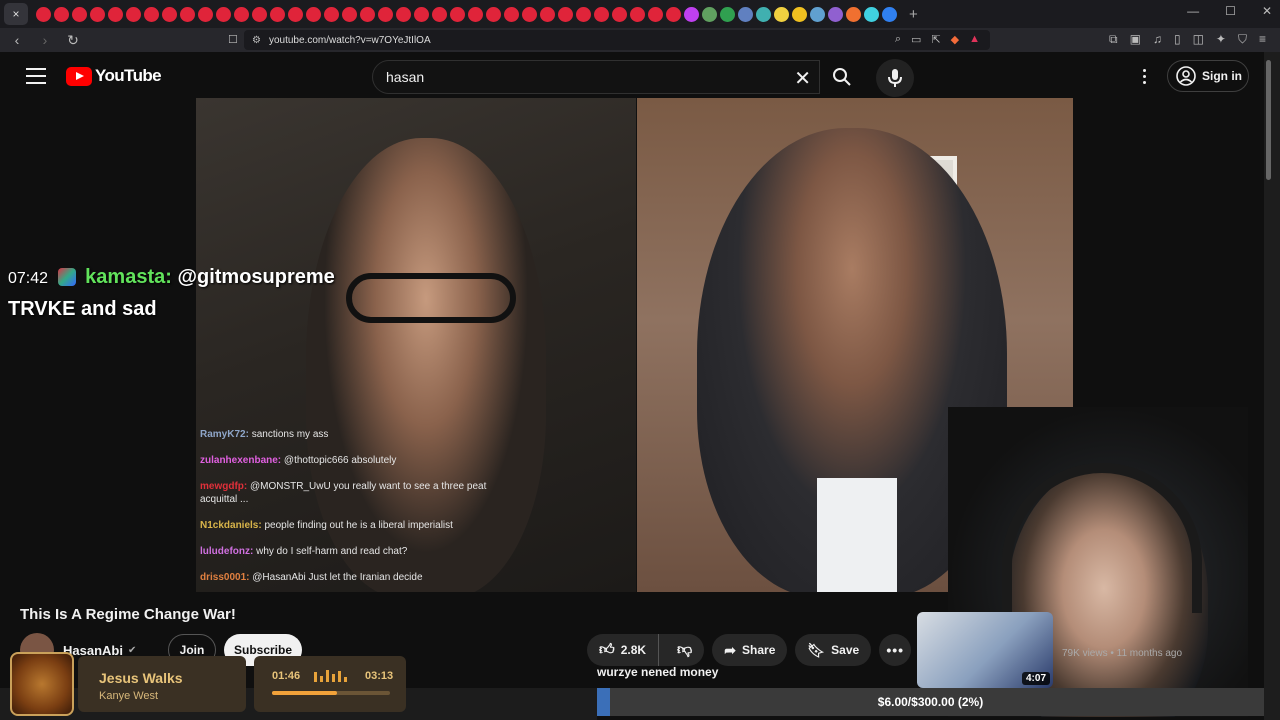  Describe the element at coordinates (1268, 120) in the screenshot. I see `page-scrollbar-thumb` at that location.